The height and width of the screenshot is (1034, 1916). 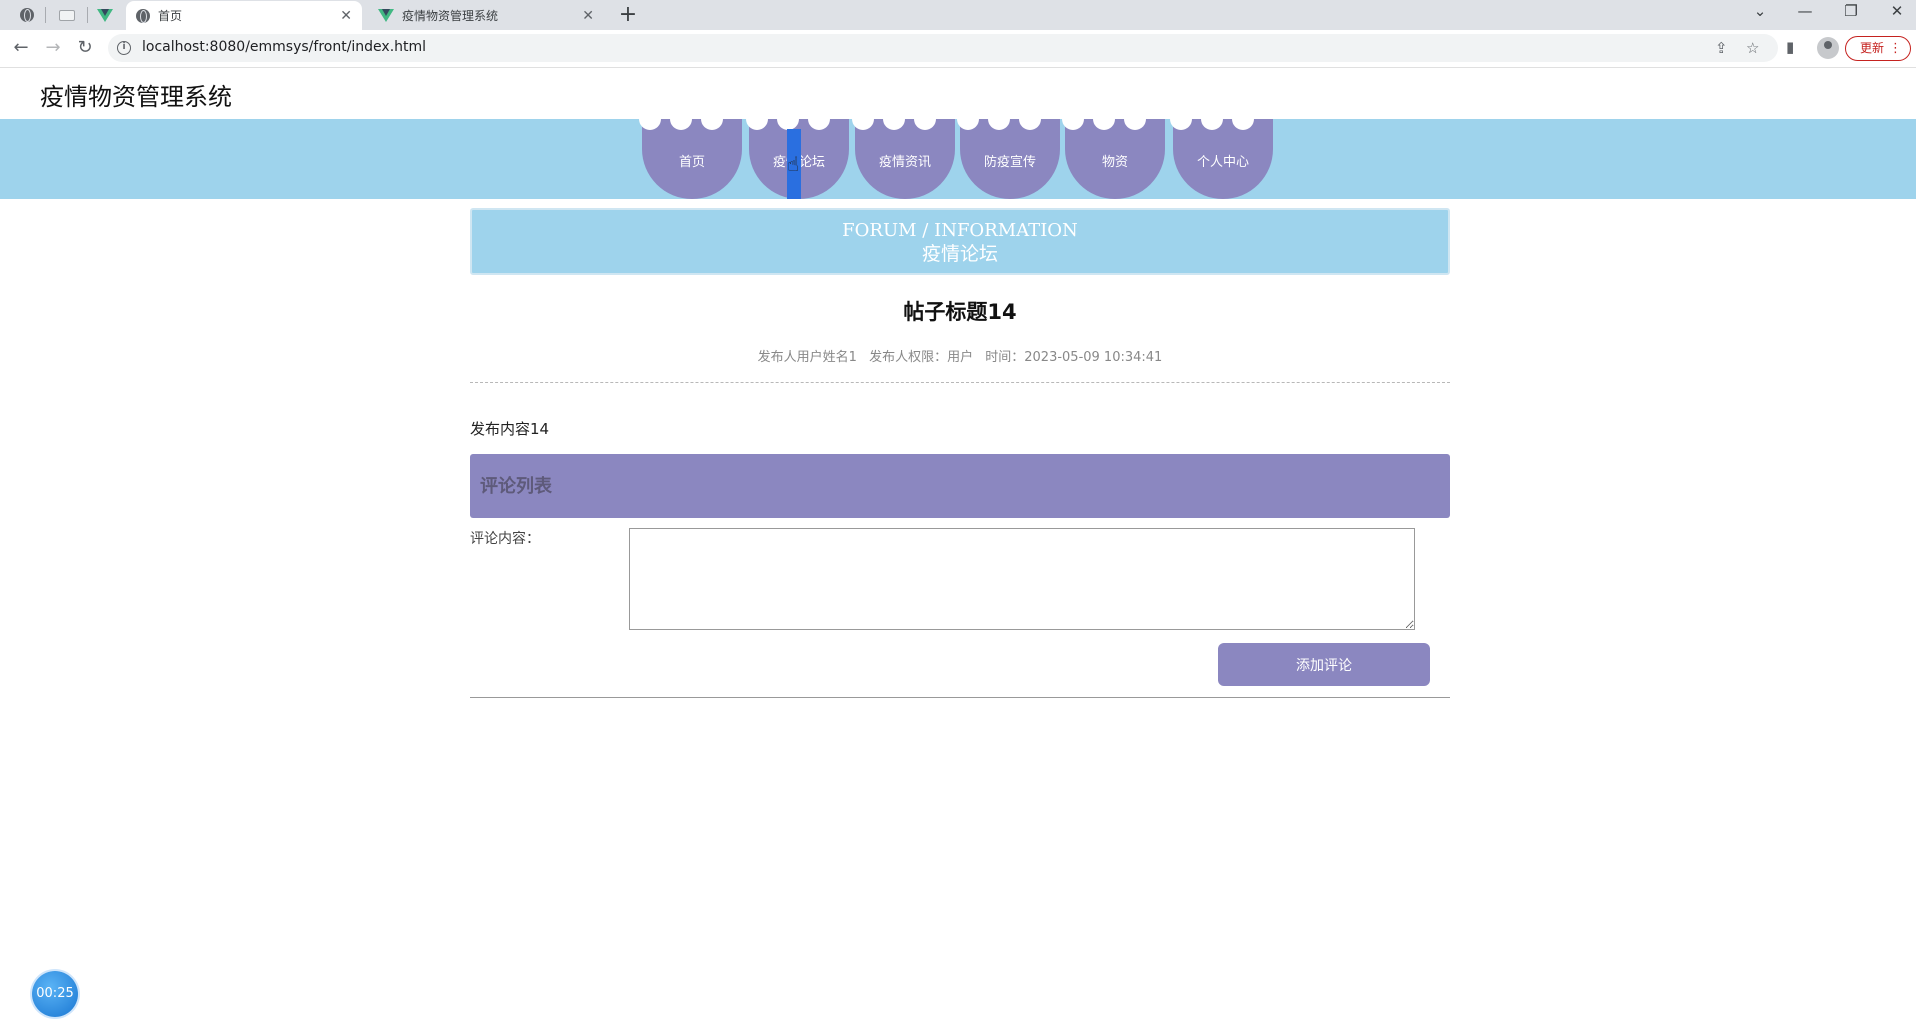 What do you see at coordinates (1872, 48) in the screenshot?
I see `update-label: 更新` at bounding box center [1872, 48].